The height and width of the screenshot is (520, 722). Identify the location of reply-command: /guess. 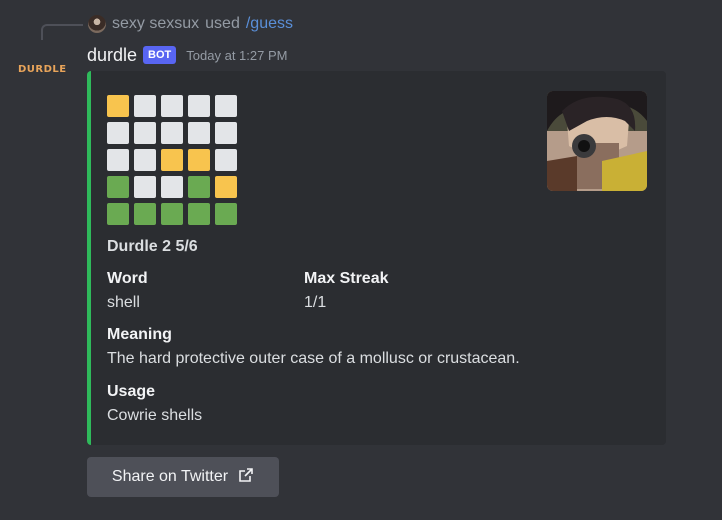
(269, 24).